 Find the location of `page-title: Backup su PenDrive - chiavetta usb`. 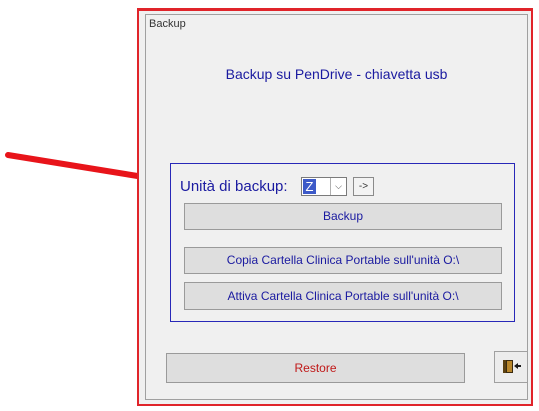

page-title: Backup su PenDrive - chiavetta usb is located at coordinates (336, 74).